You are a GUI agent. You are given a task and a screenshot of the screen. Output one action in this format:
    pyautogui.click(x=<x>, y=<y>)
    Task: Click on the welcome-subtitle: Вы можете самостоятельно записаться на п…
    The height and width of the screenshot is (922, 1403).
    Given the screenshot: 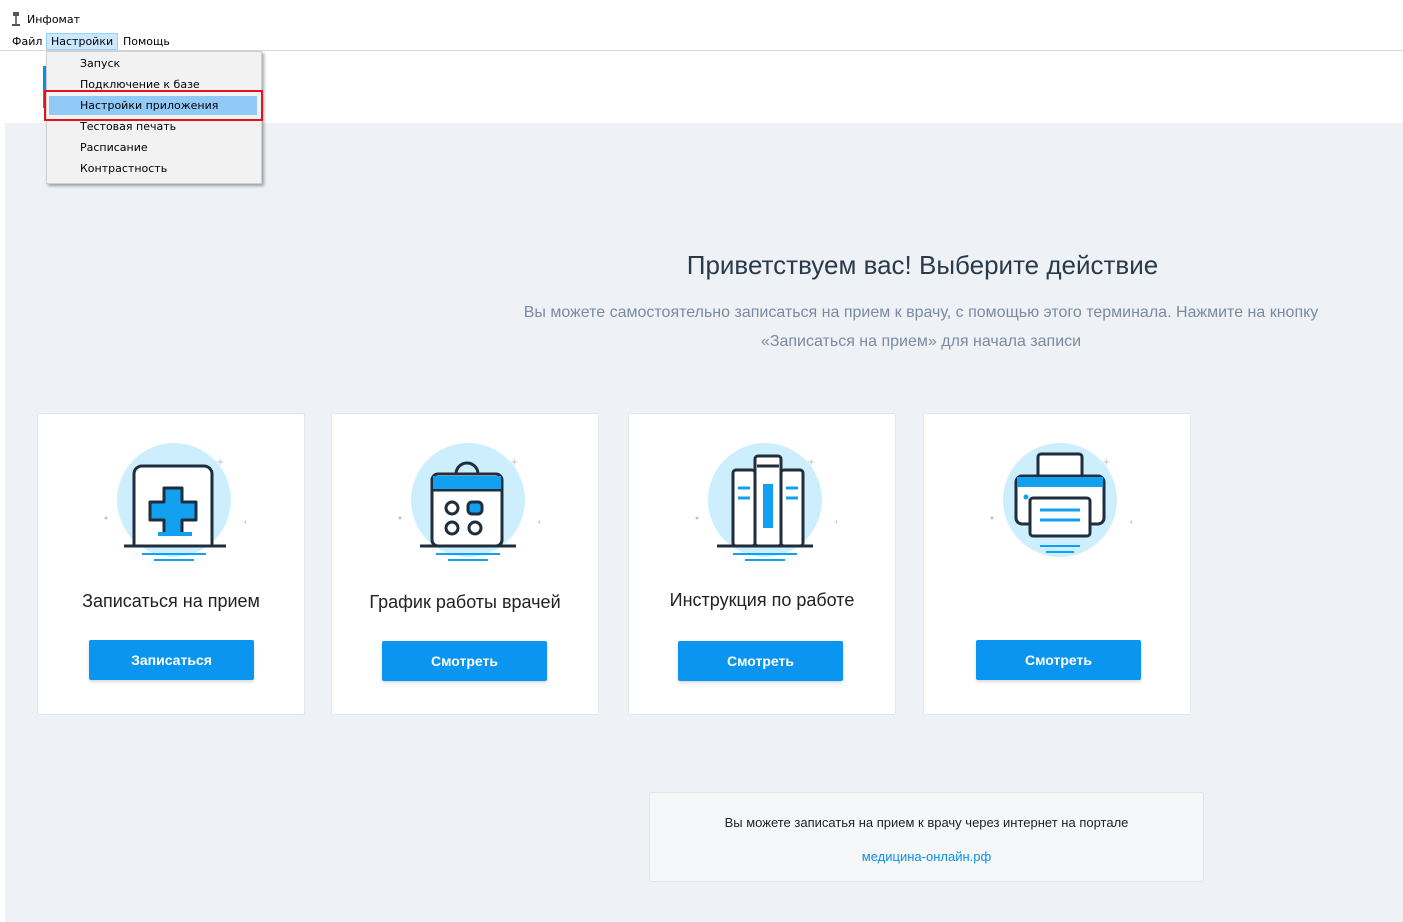 What is the action you would take?
    pyautogui.click(x=921, y=327)
    